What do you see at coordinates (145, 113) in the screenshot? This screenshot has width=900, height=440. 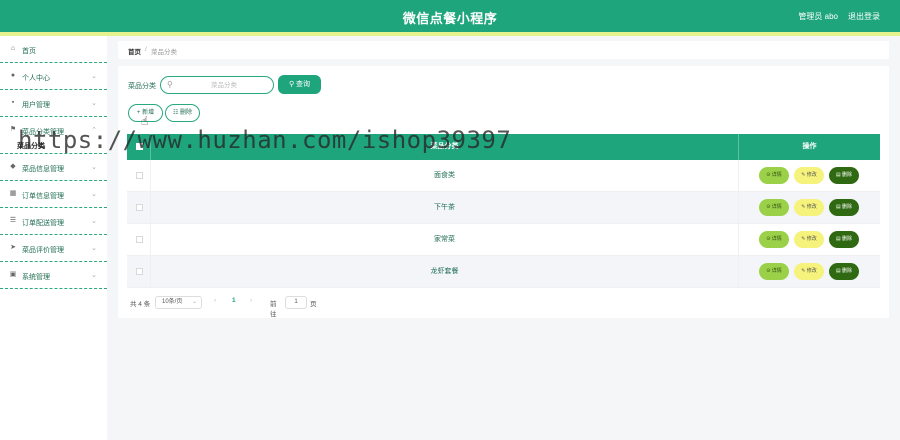 I see `add-button: + 新增` at bounding box center [145, 113].